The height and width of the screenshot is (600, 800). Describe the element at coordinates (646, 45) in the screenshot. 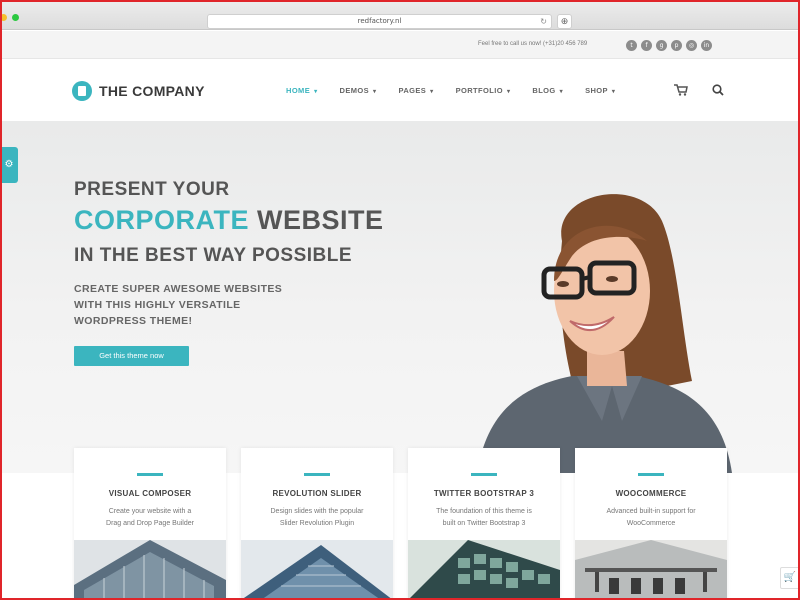

I see `facebook-icon: f` at that location.